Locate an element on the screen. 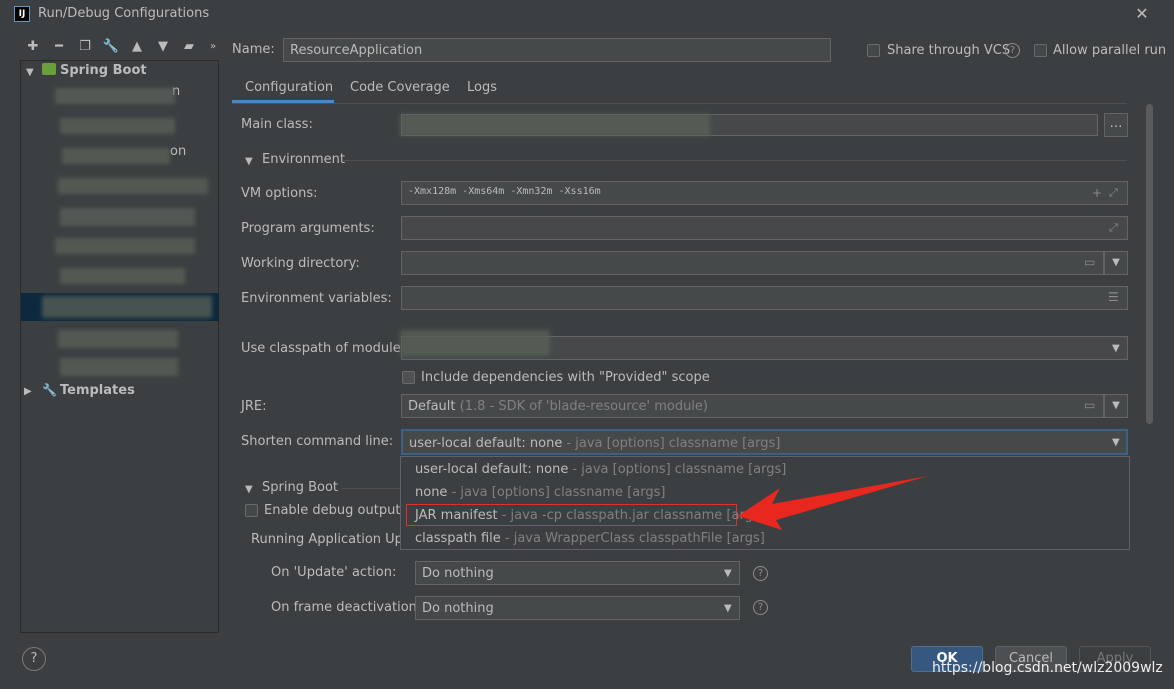  on-frame-label: On frame deactivation: is located at coordinates (346, 607).